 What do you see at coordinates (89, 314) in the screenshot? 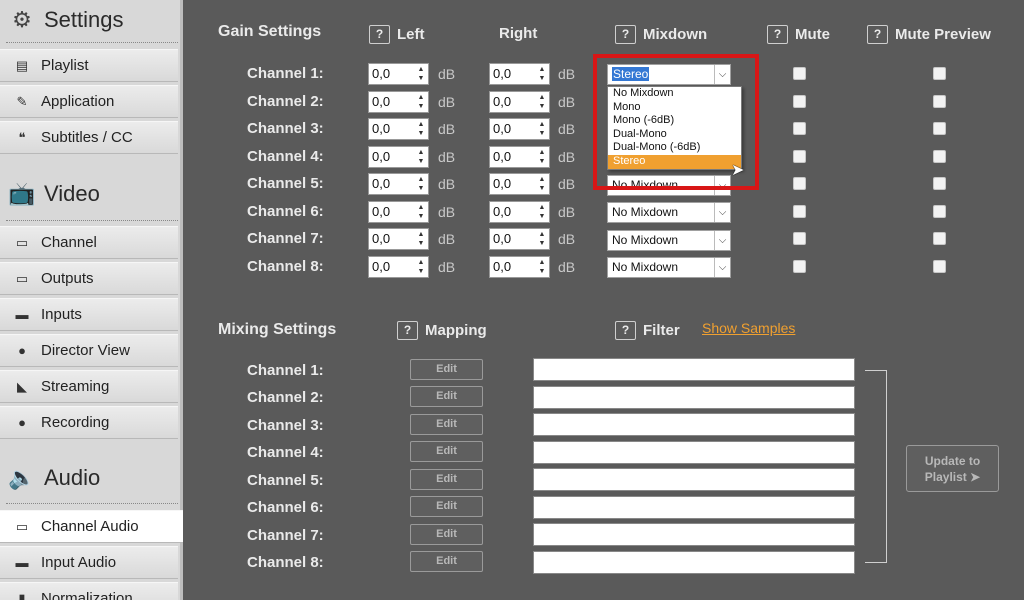
I see `sidebar-item-inputs: ▬ Inputs` at bounding box center [89, 314].